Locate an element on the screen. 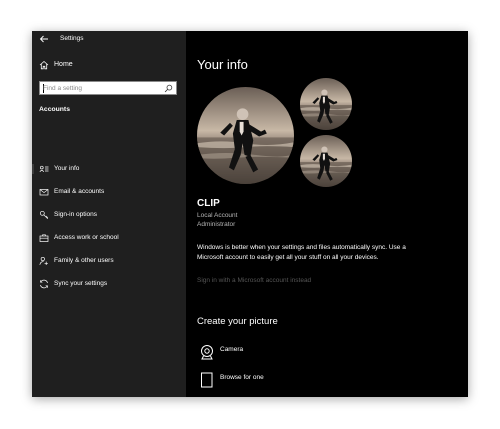 Image resolution: width=500 pixels, height=429 pixels. sidebar-item-label: Email & accounts is located at coordinates (79, 191).